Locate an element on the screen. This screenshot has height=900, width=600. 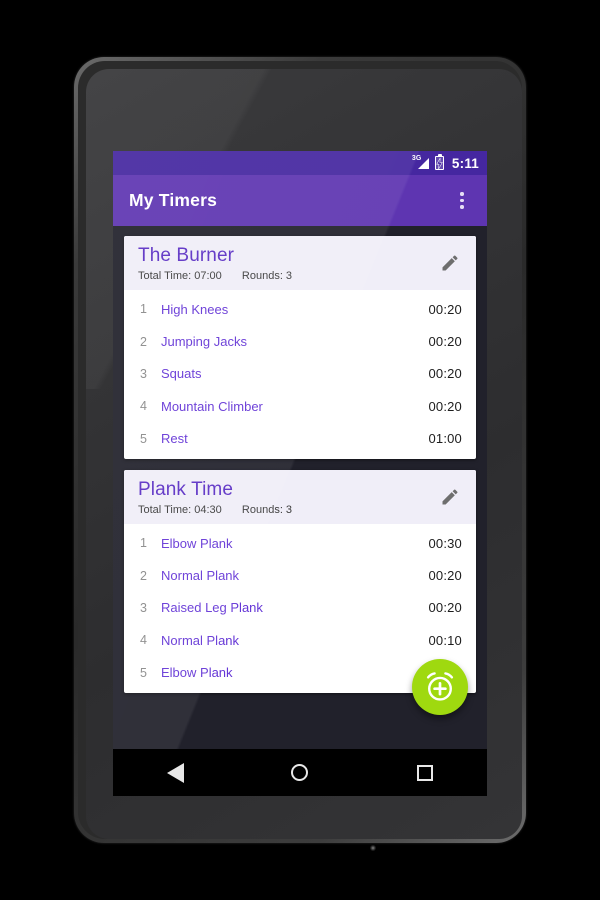
timer-card-header-text: Plank Time Total Time: 04:30 Rounds: 3 is located at coordinates (287, 498).